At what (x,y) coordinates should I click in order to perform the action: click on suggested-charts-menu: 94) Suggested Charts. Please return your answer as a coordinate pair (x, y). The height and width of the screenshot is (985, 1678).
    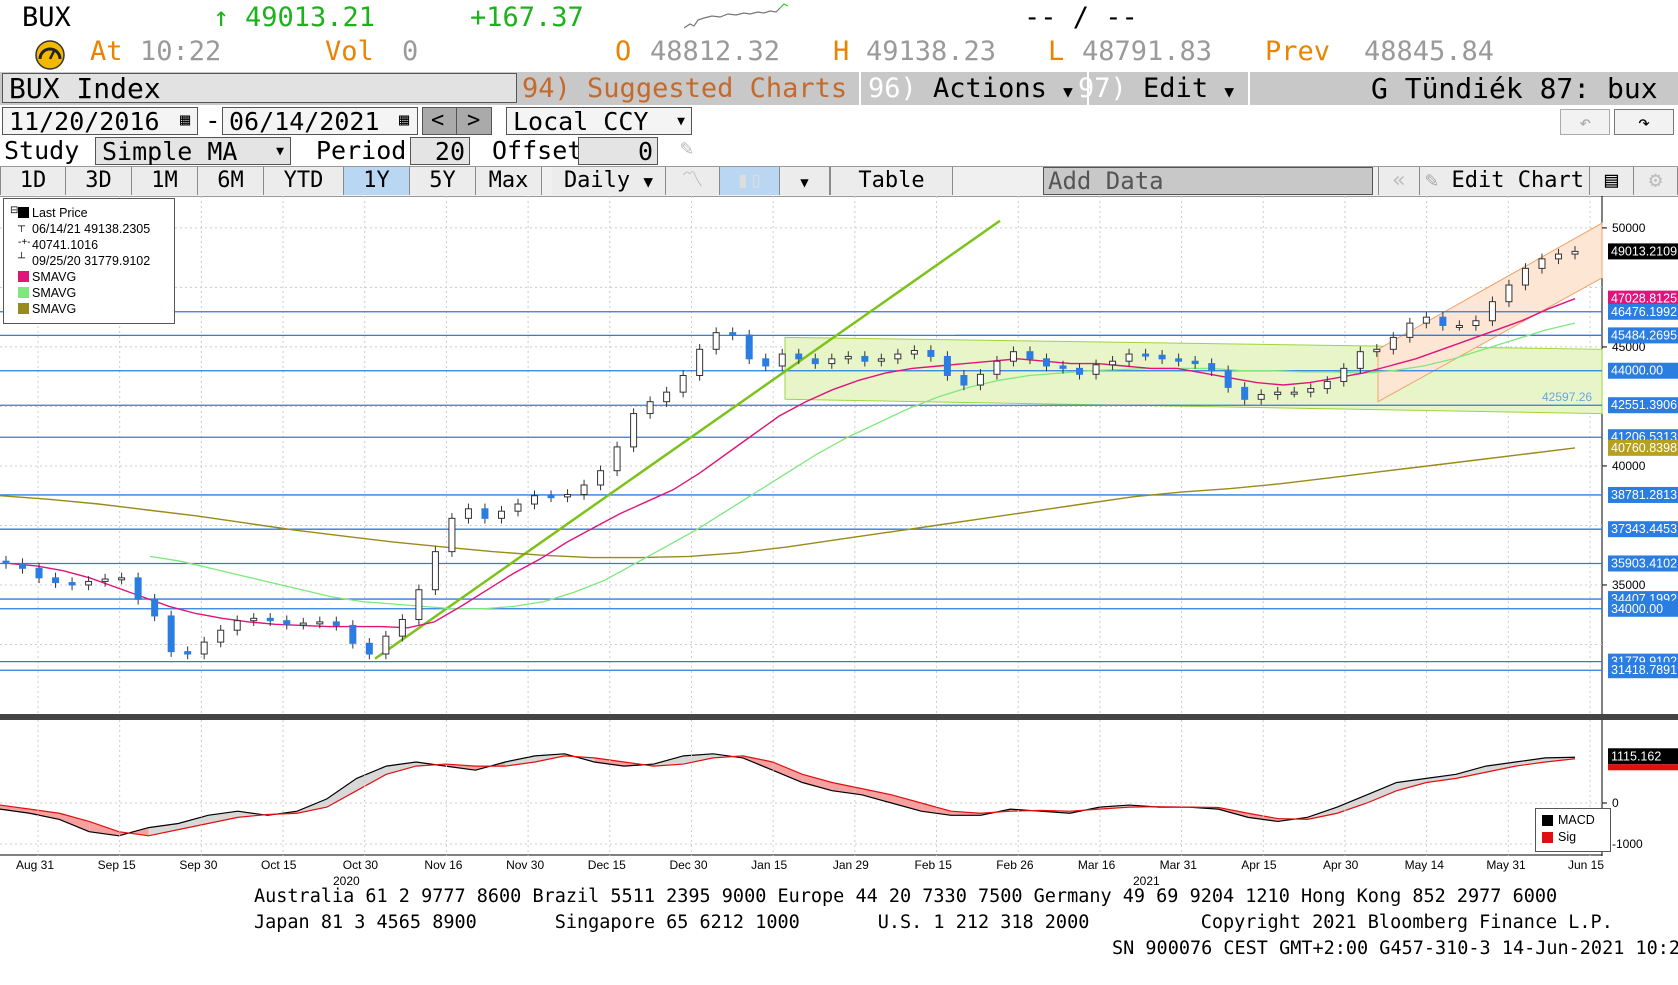
    Looking at the image, I should click on (692, 88).